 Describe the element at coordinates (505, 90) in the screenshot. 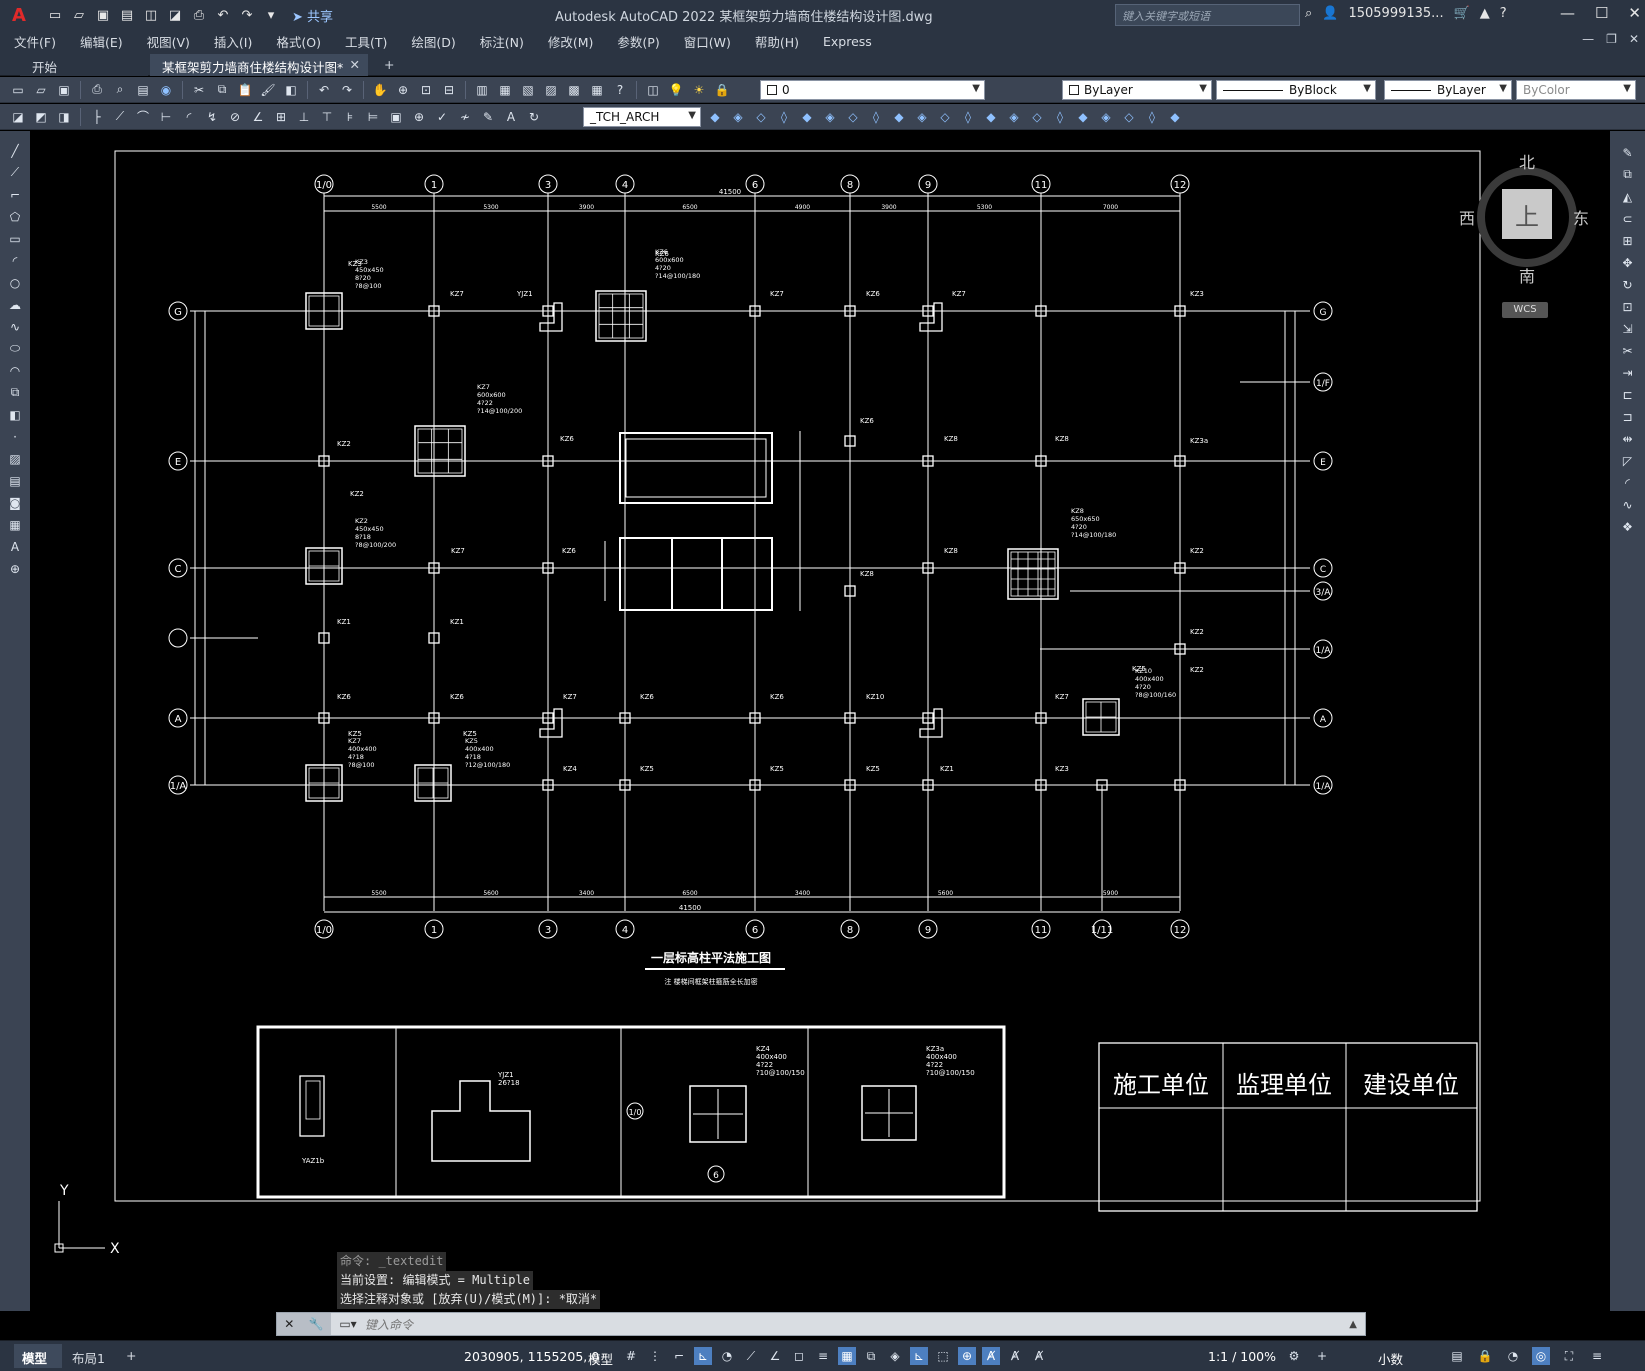

I see `design-center-icon: ▦` at that location.